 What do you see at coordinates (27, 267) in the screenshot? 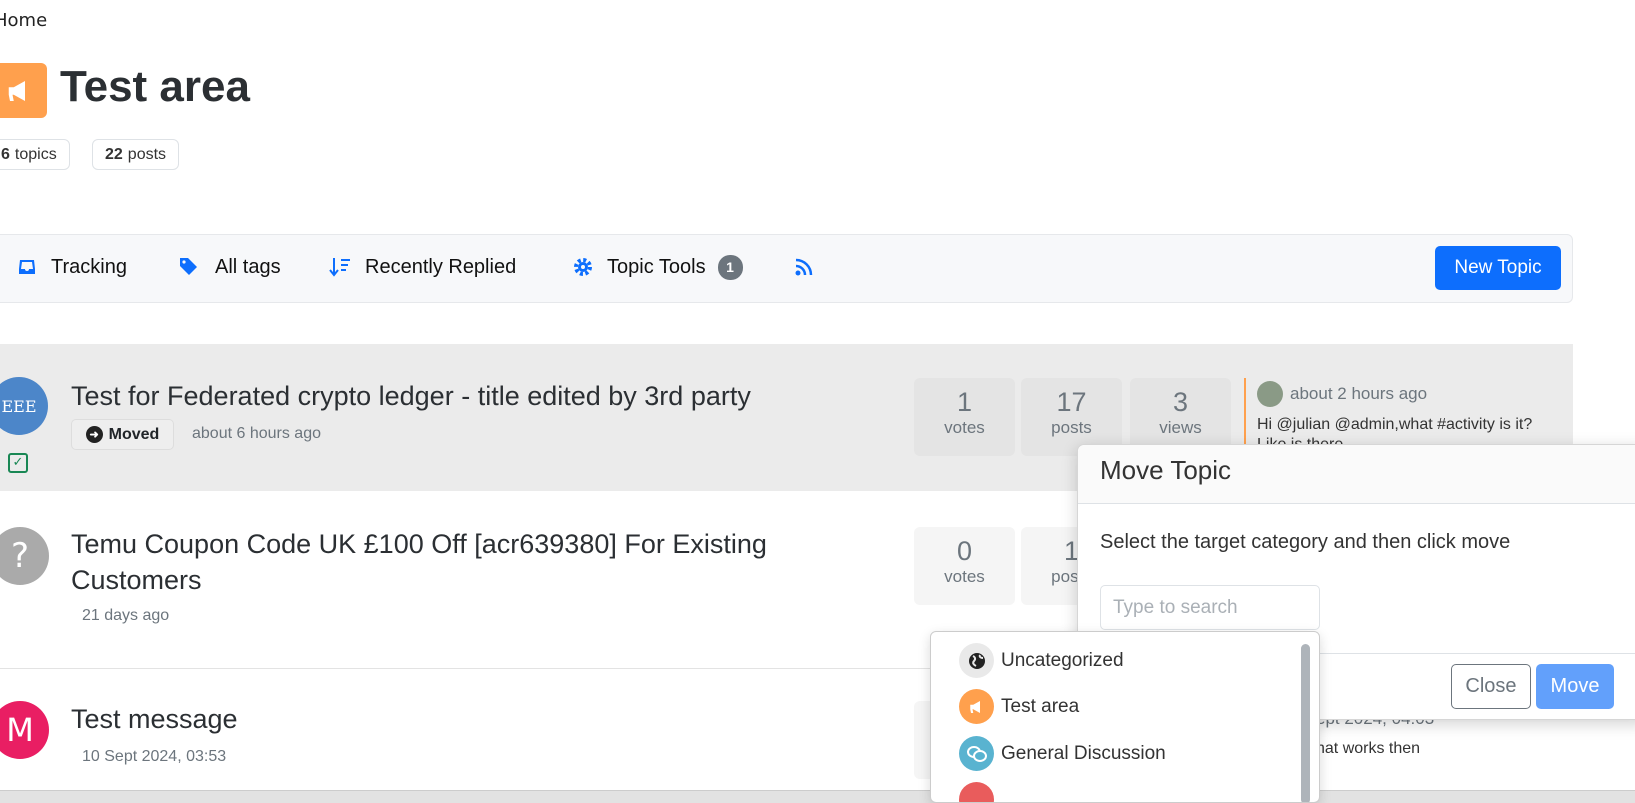
I see `inbox-icon` at bounding box center [27, 267].